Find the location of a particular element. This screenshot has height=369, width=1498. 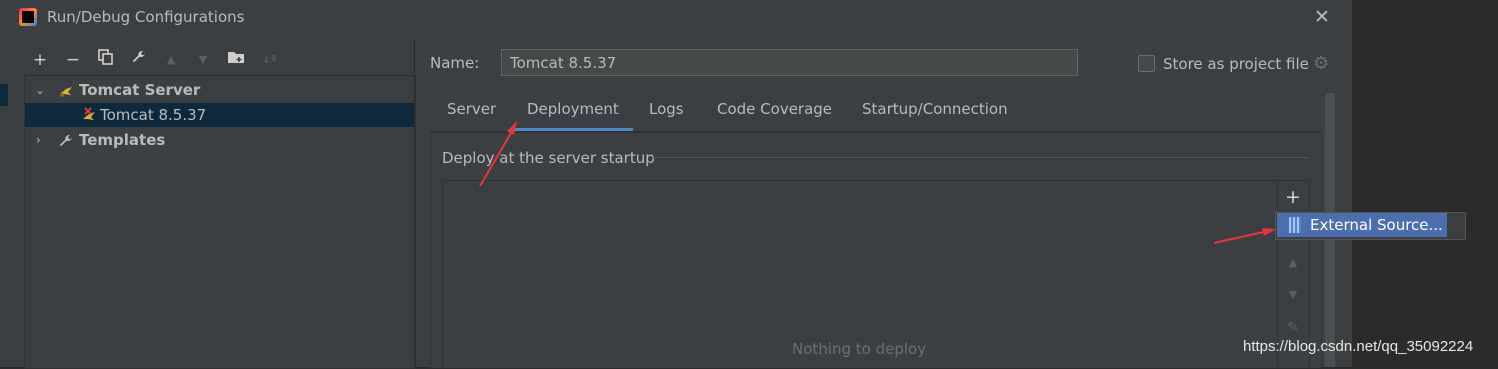

watermark: https://blog.csdn.net/qq_35092224 is located at coordinates (1358, 346).